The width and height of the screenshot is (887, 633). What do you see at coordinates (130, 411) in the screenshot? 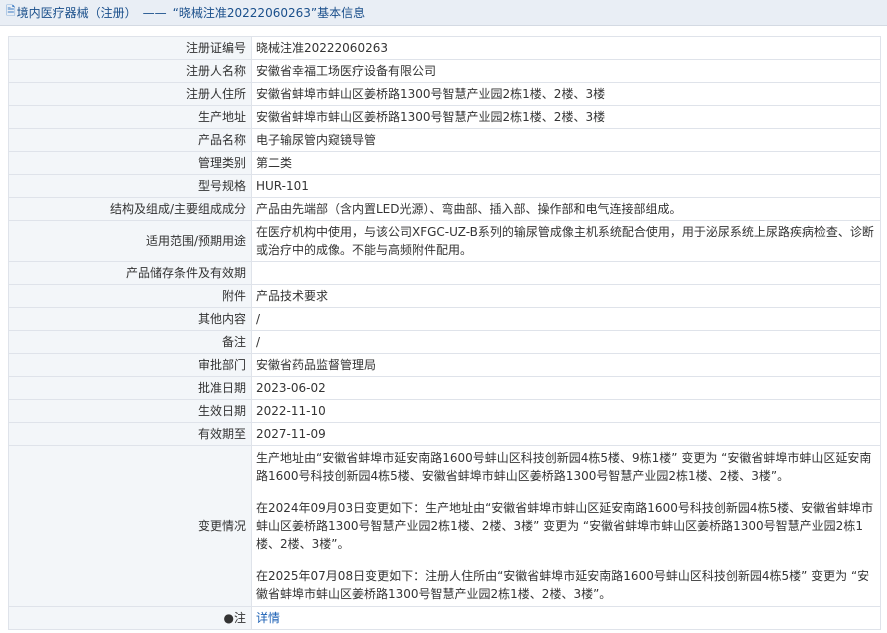
I see `row-label: 生效日期` at bounding box center [130, 411].